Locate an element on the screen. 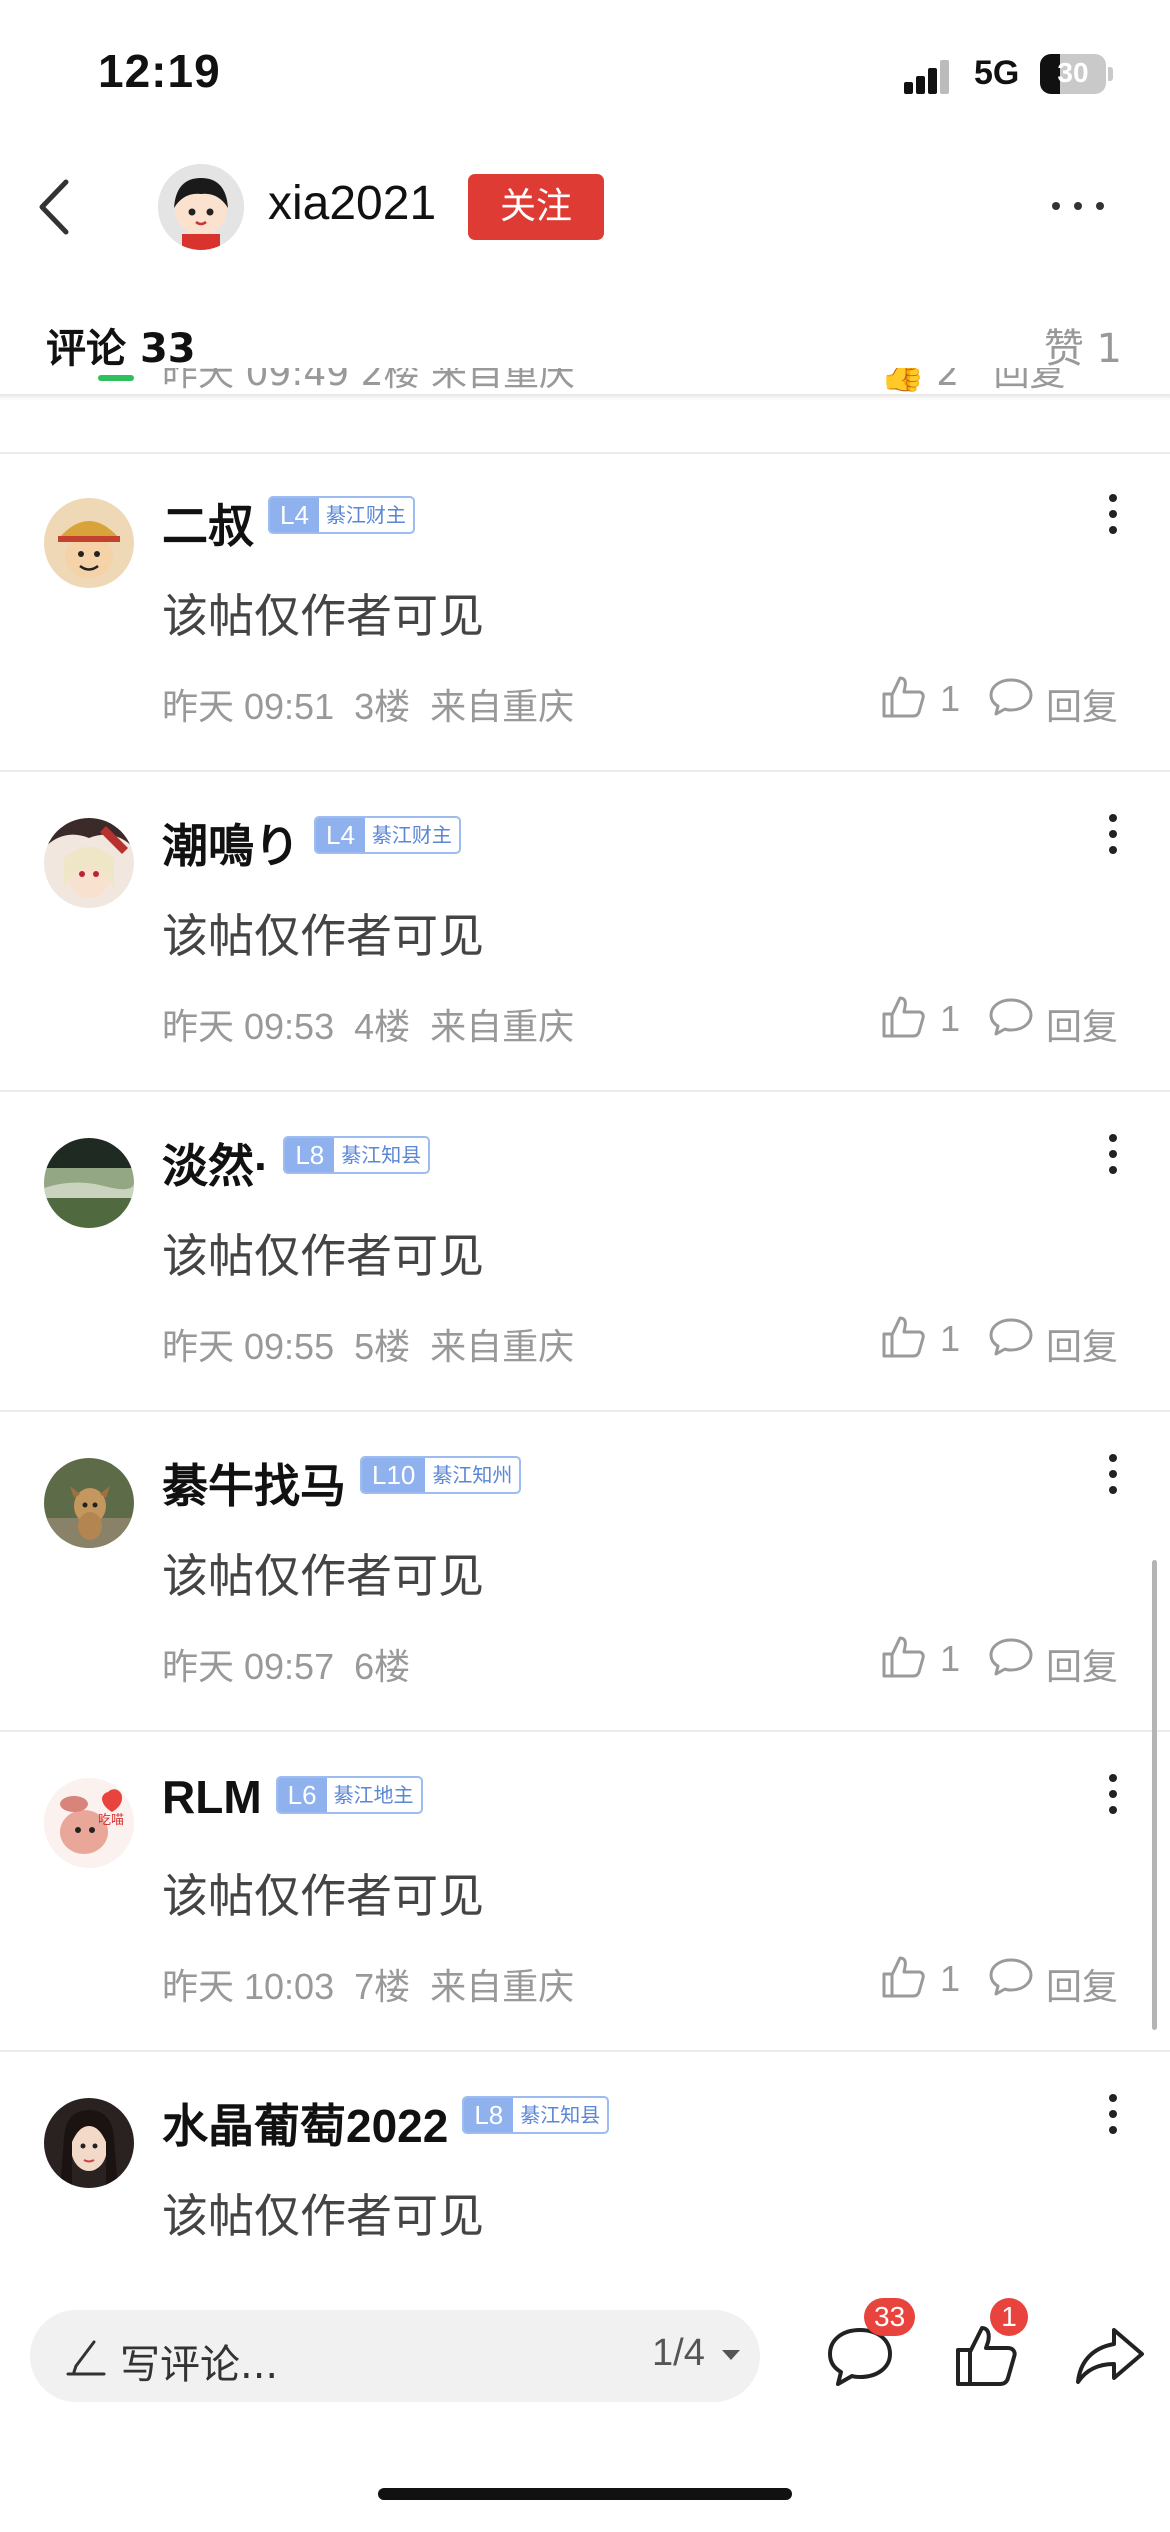  page-selector: 1/4 is located at coordinates (678, 2353).